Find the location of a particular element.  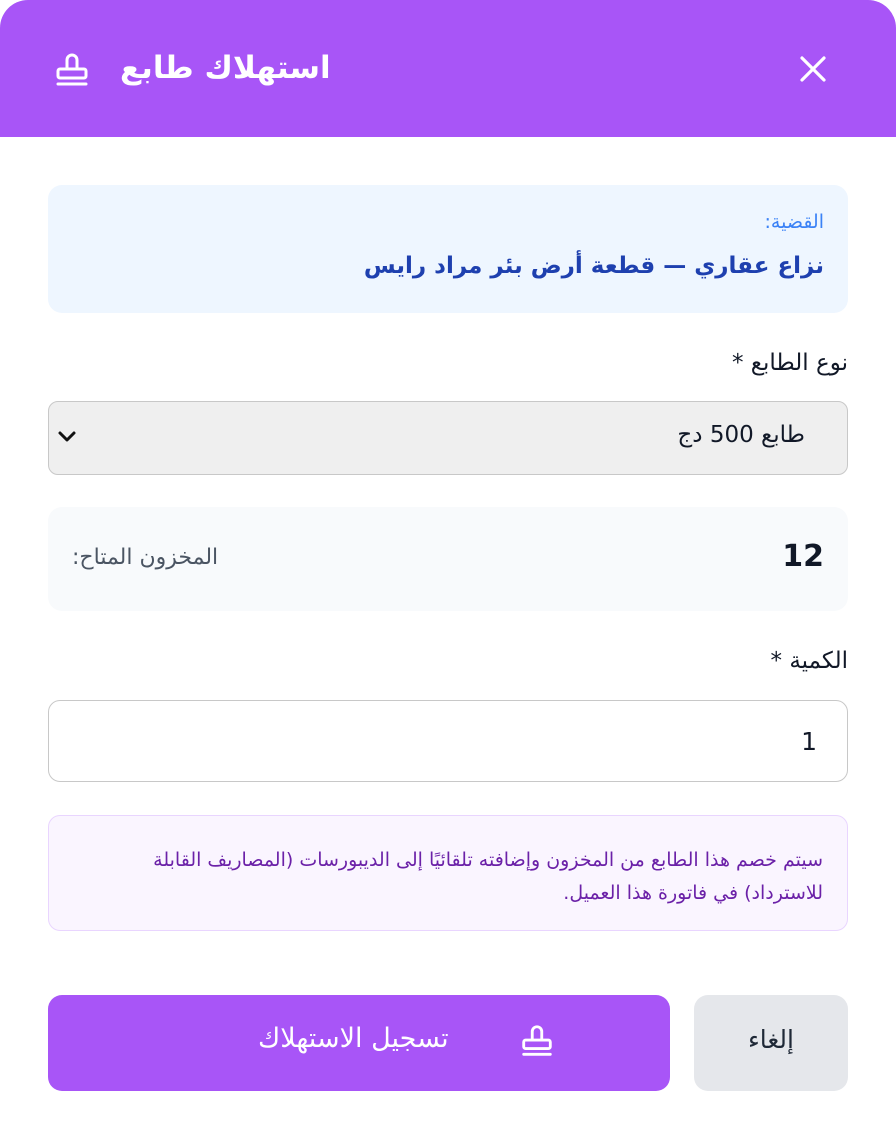

close-icon is located at coordinates (813, 69).